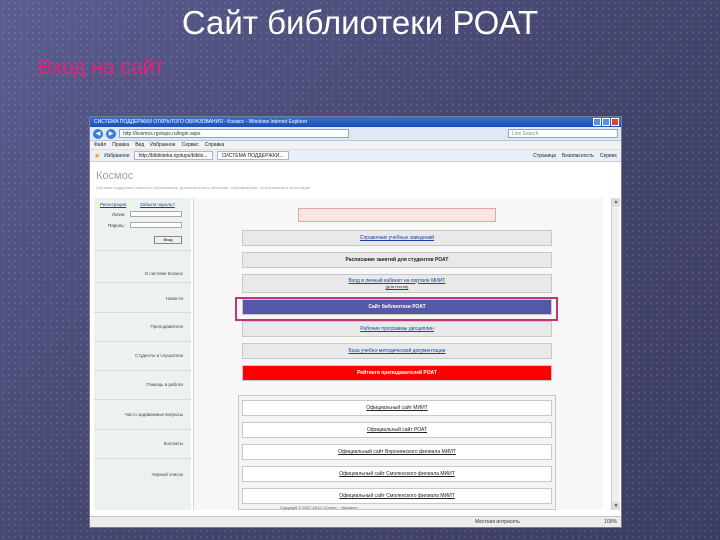 The width and height of the screenshot is (720, 540). What do you see at coordinates (616, 506) in the screenshot?
I see `scroll-down-icon: ▼` at bounding box center [616, 506].